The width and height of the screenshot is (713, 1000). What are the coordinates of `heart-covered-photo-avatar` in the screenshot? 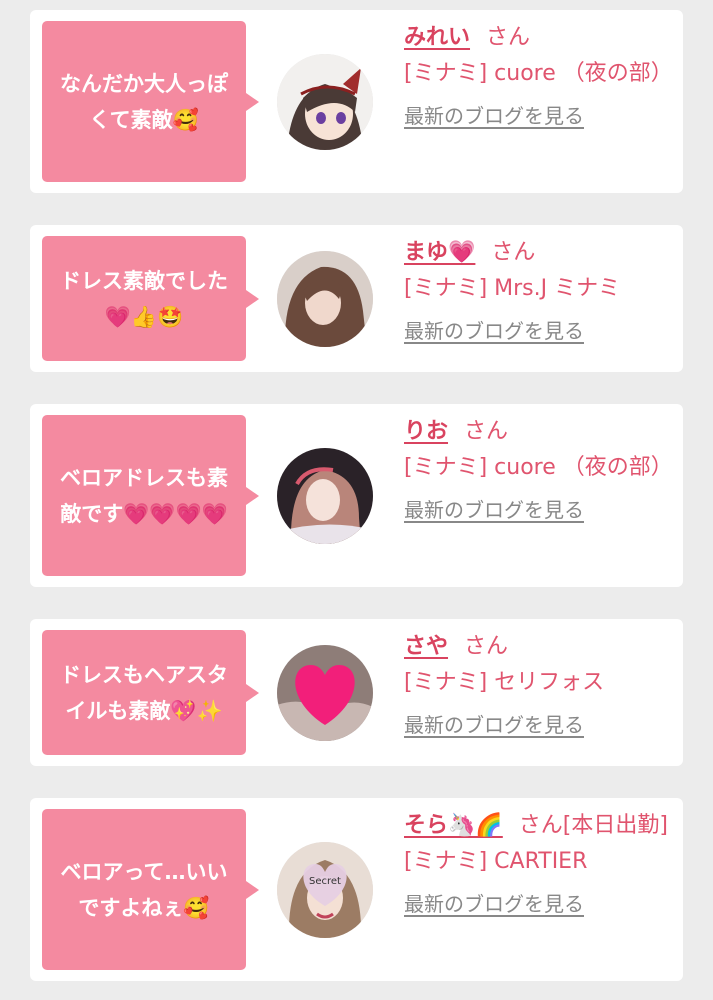 It's located at (325, 693).